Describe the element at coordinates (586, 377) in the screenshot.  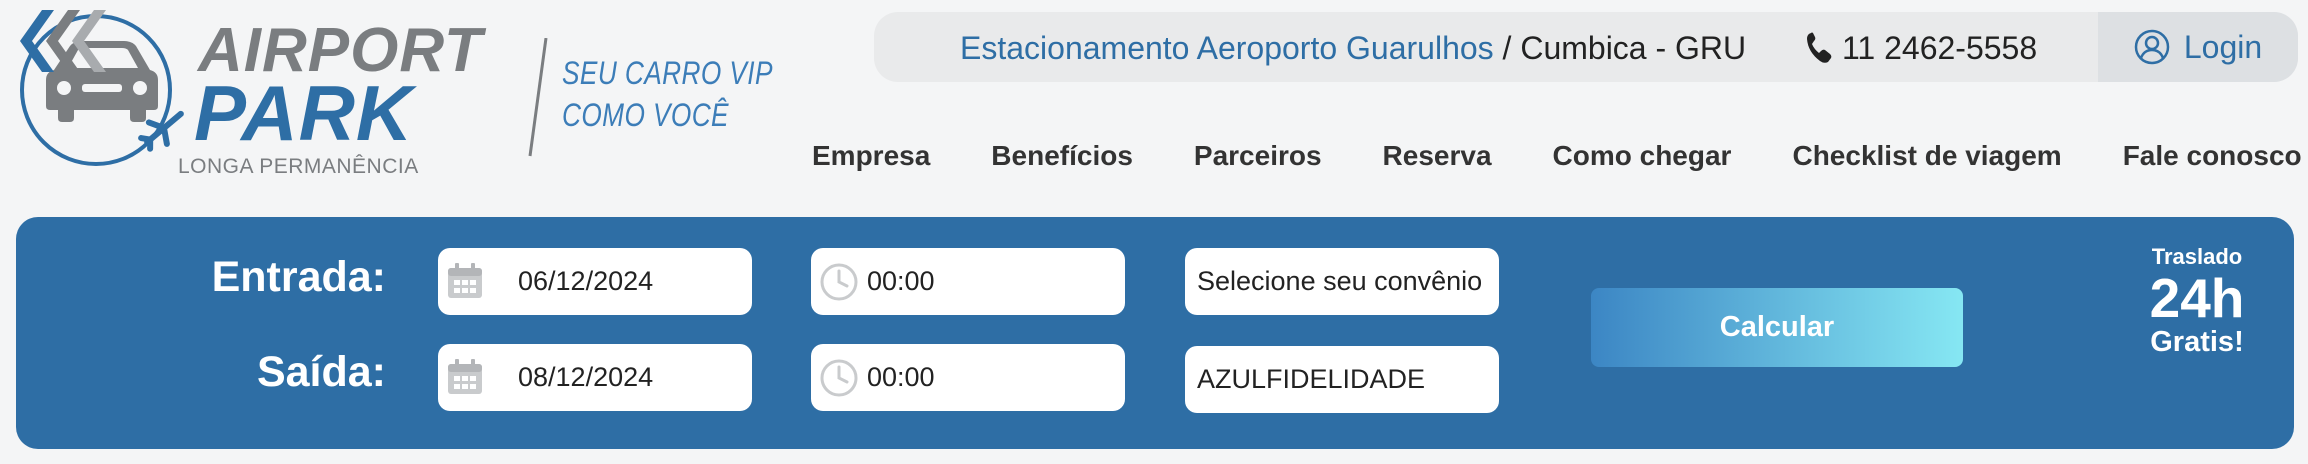
I see `saida-date-value: 08/12/2024` at that location.